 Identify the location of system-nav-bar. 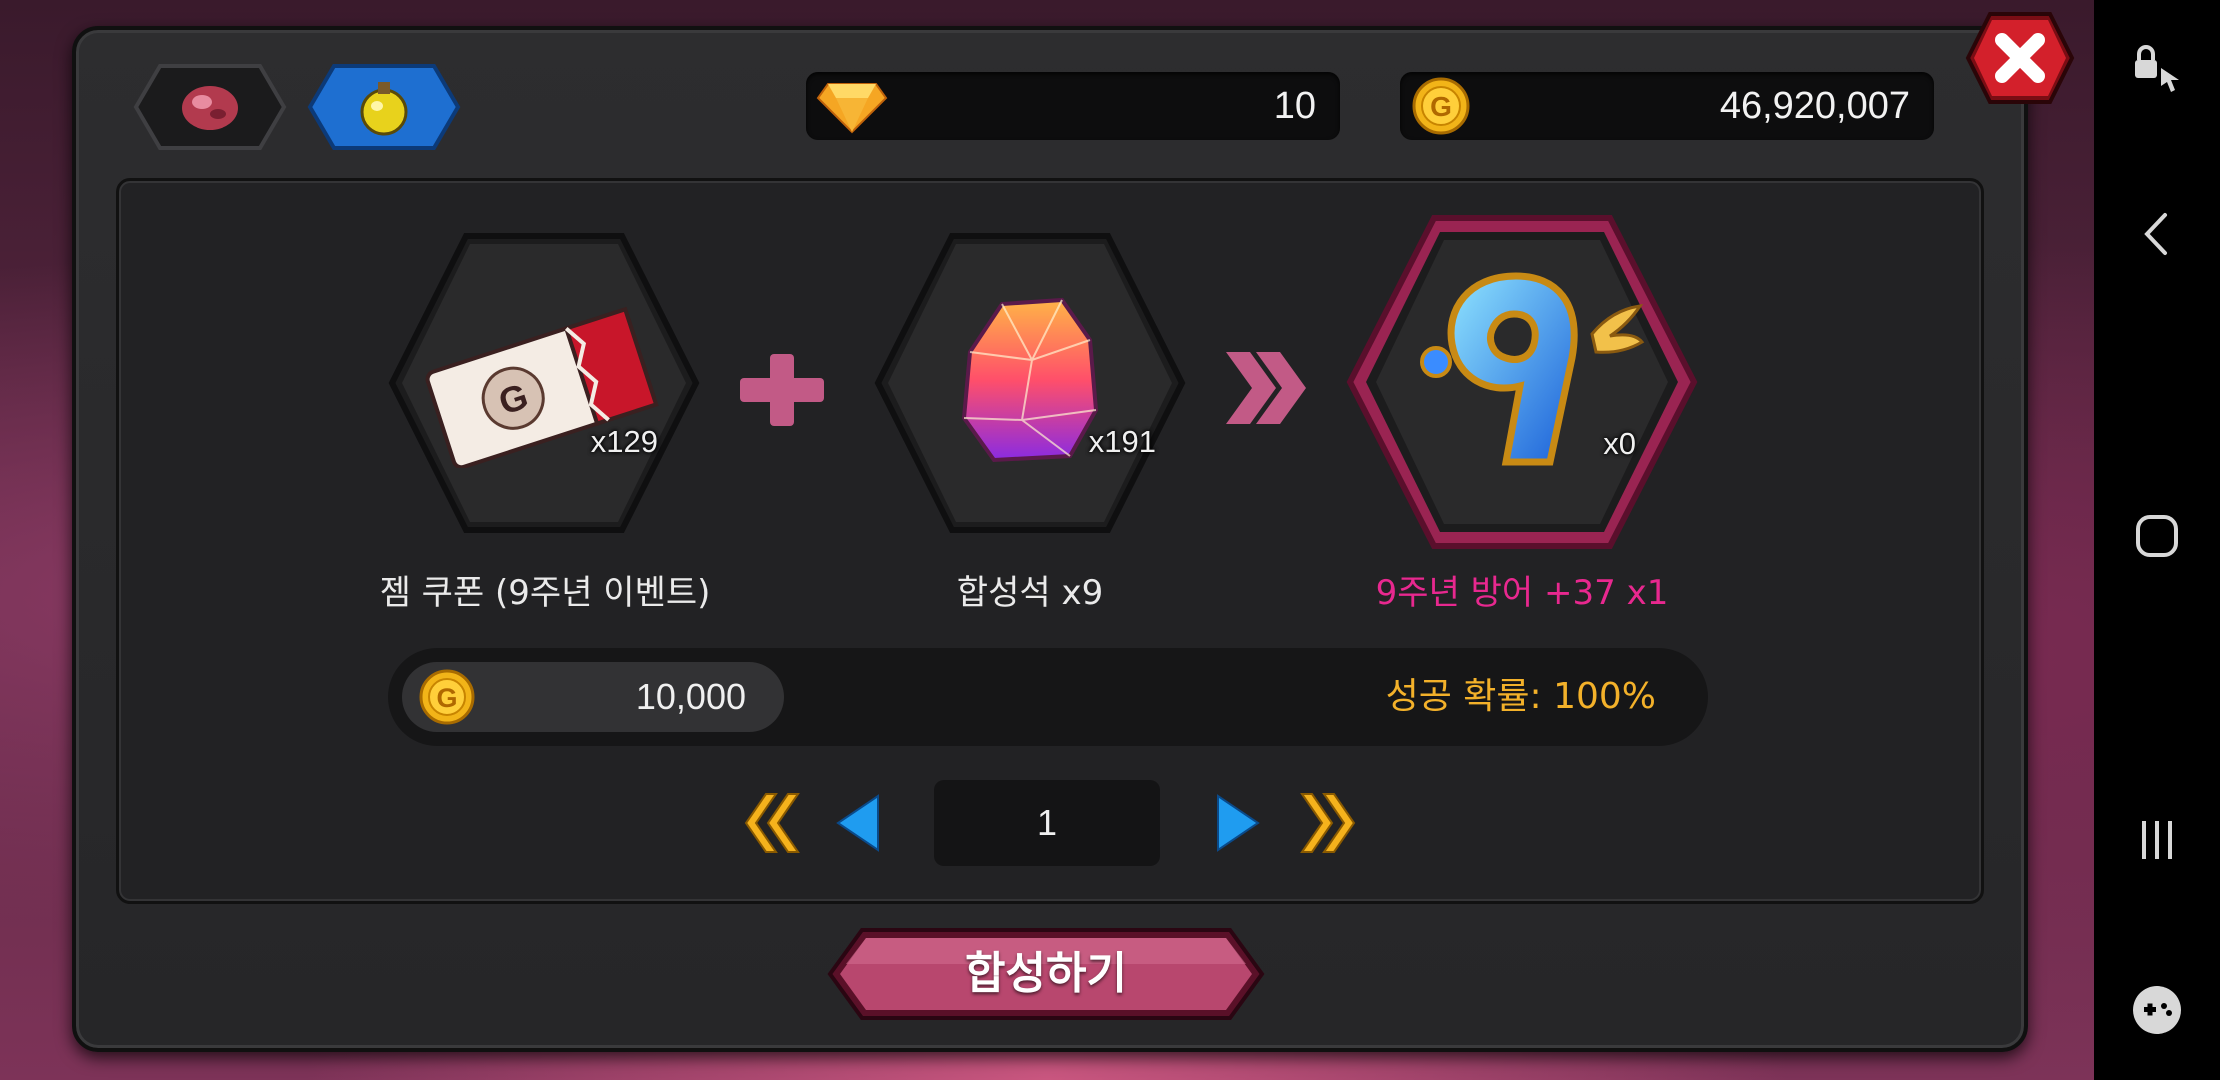
(2157, 540).